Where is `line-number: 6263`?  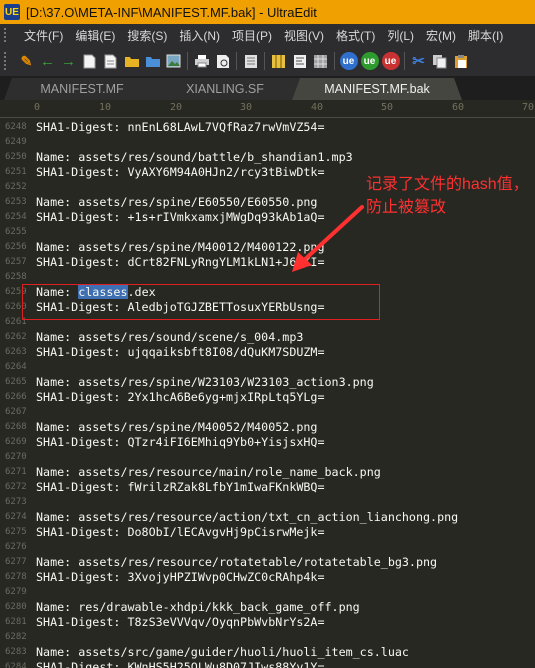 line-number: 6263 is located at coordinates (16, 352).